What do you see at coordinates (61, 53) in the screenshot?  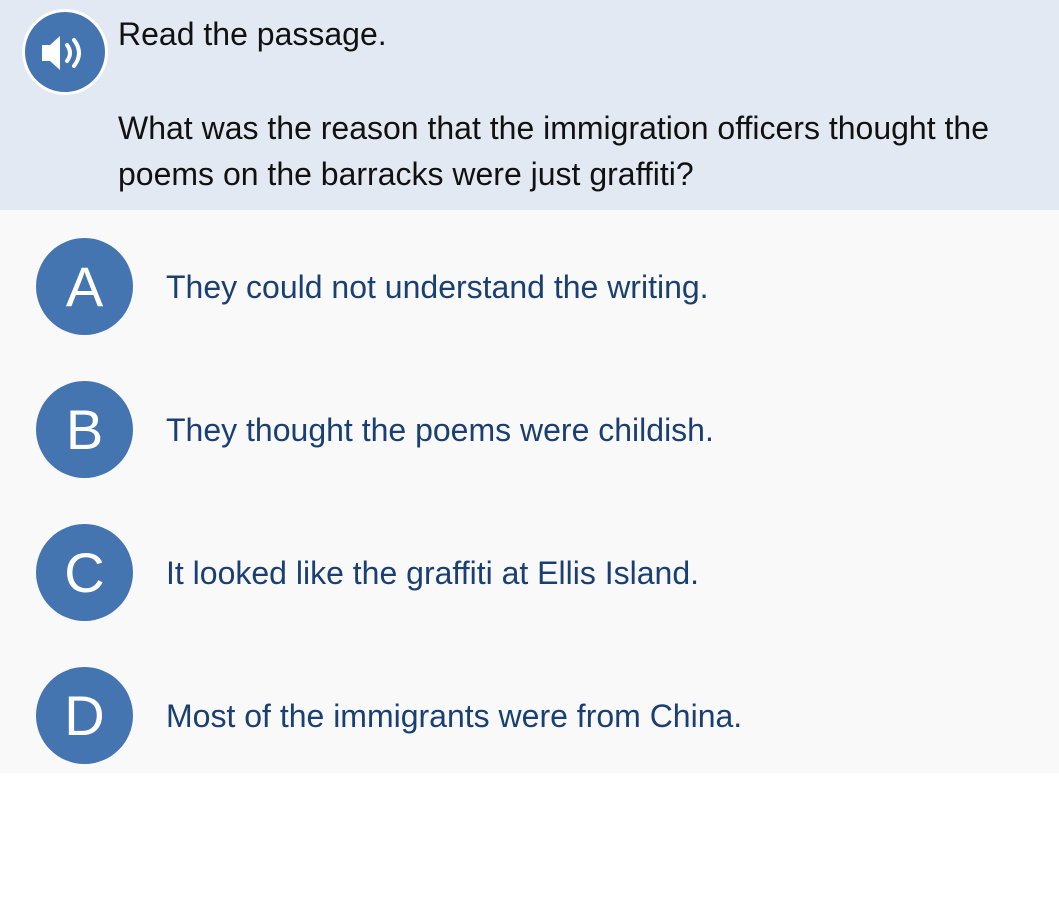 I see `speaker-volume-icon` at bounding box center [61, 53].